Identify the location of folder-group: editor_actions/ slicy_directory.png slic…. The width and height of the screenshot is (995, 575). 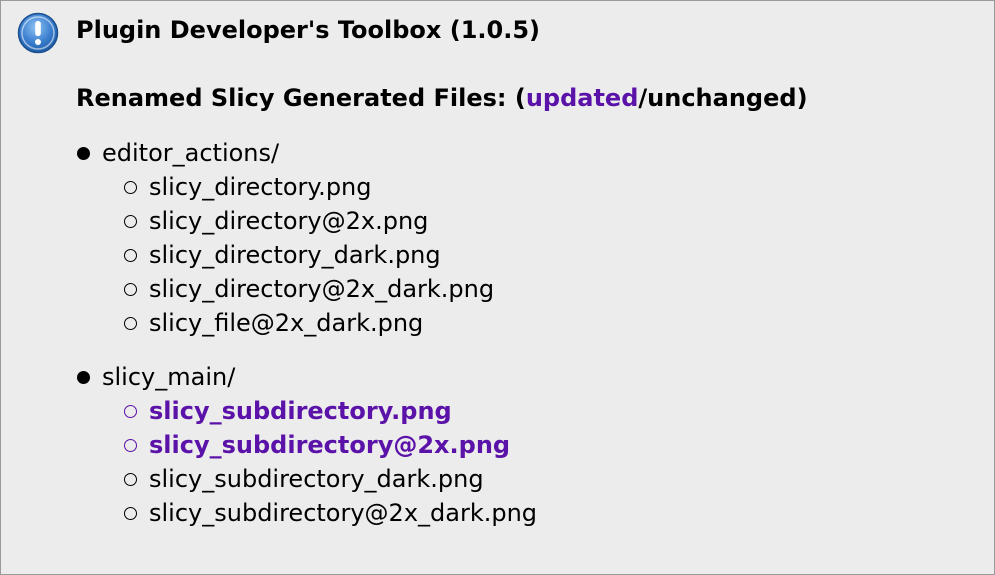
(285, 238).